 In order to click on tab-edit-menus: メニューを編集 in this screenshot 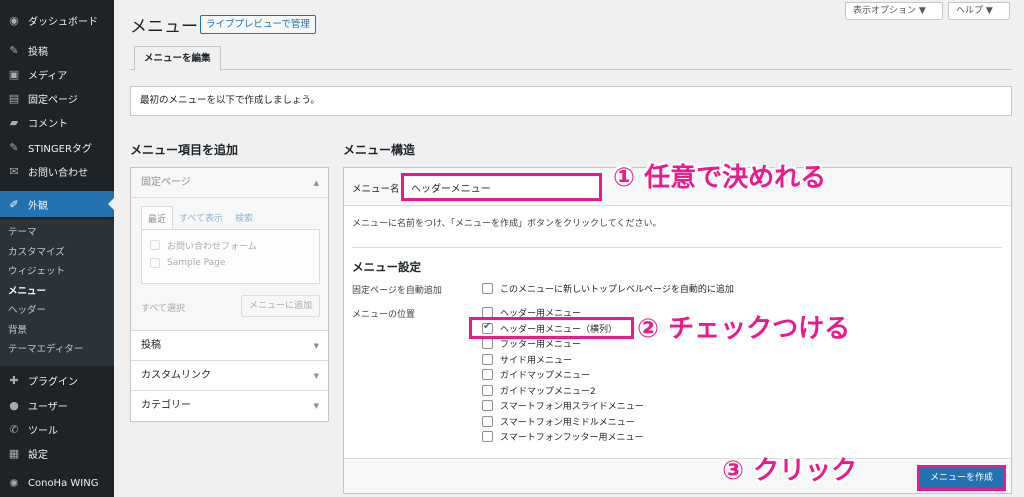, I will do `click(177, 58)`.